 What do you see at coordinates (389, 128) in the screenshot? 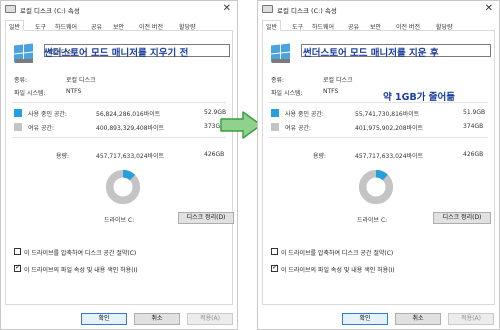
I see `free-space-bytes: 401,975,902,208바이트` at bounding box center [389, 128].